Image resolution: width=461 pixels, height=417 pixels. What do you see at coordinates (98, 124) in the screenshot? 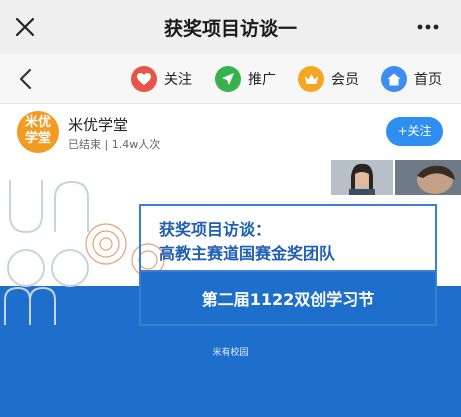
I see `channel-name: 米优学堂` at bounding box center [98, 124].